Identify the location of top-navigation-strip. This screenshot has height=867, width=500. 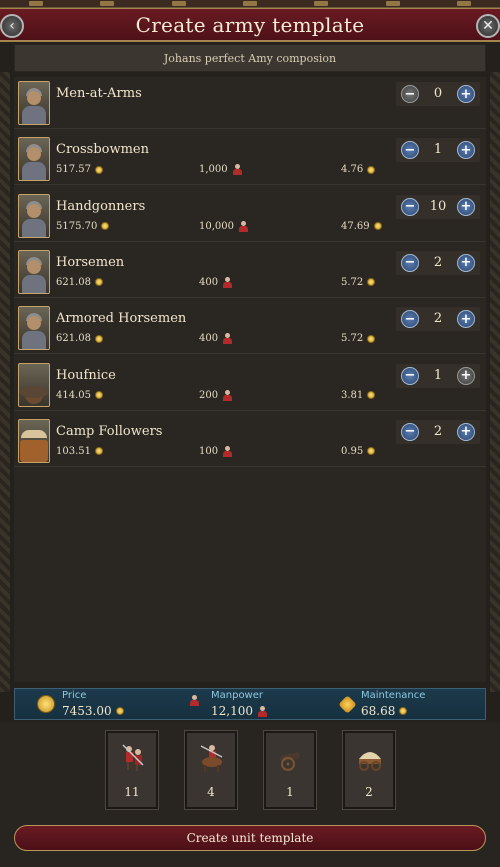
(250, 4).